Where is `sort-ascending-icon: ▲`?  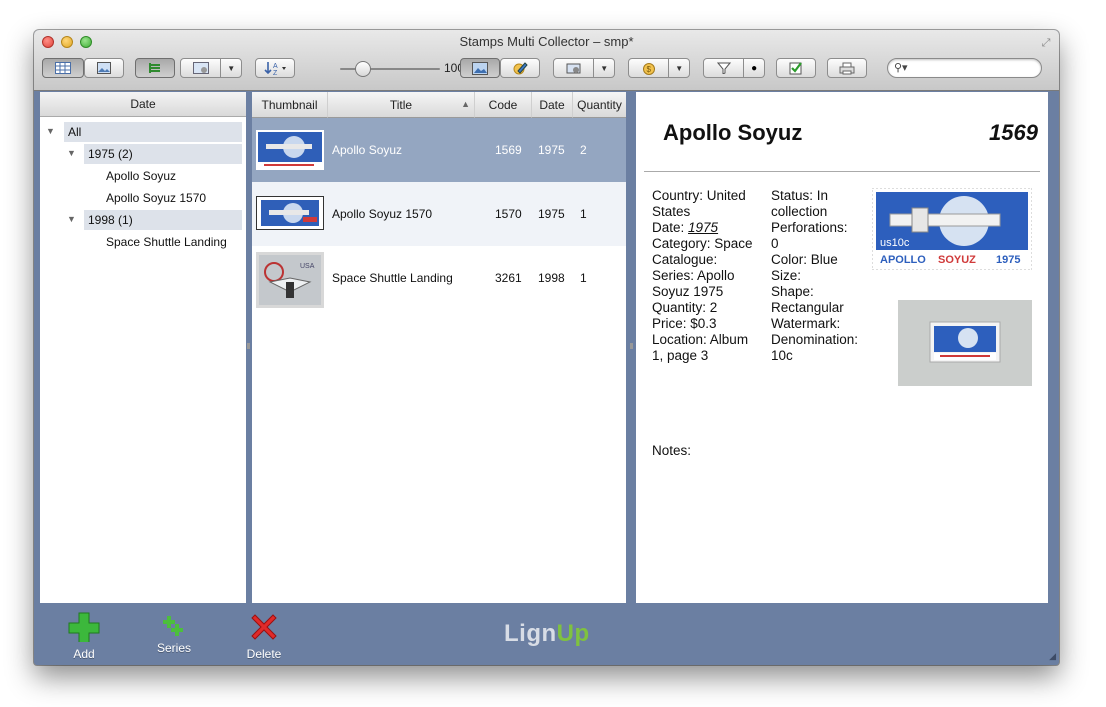 sort-ascending-icon: ▲ is located at coordinates (465, 104).